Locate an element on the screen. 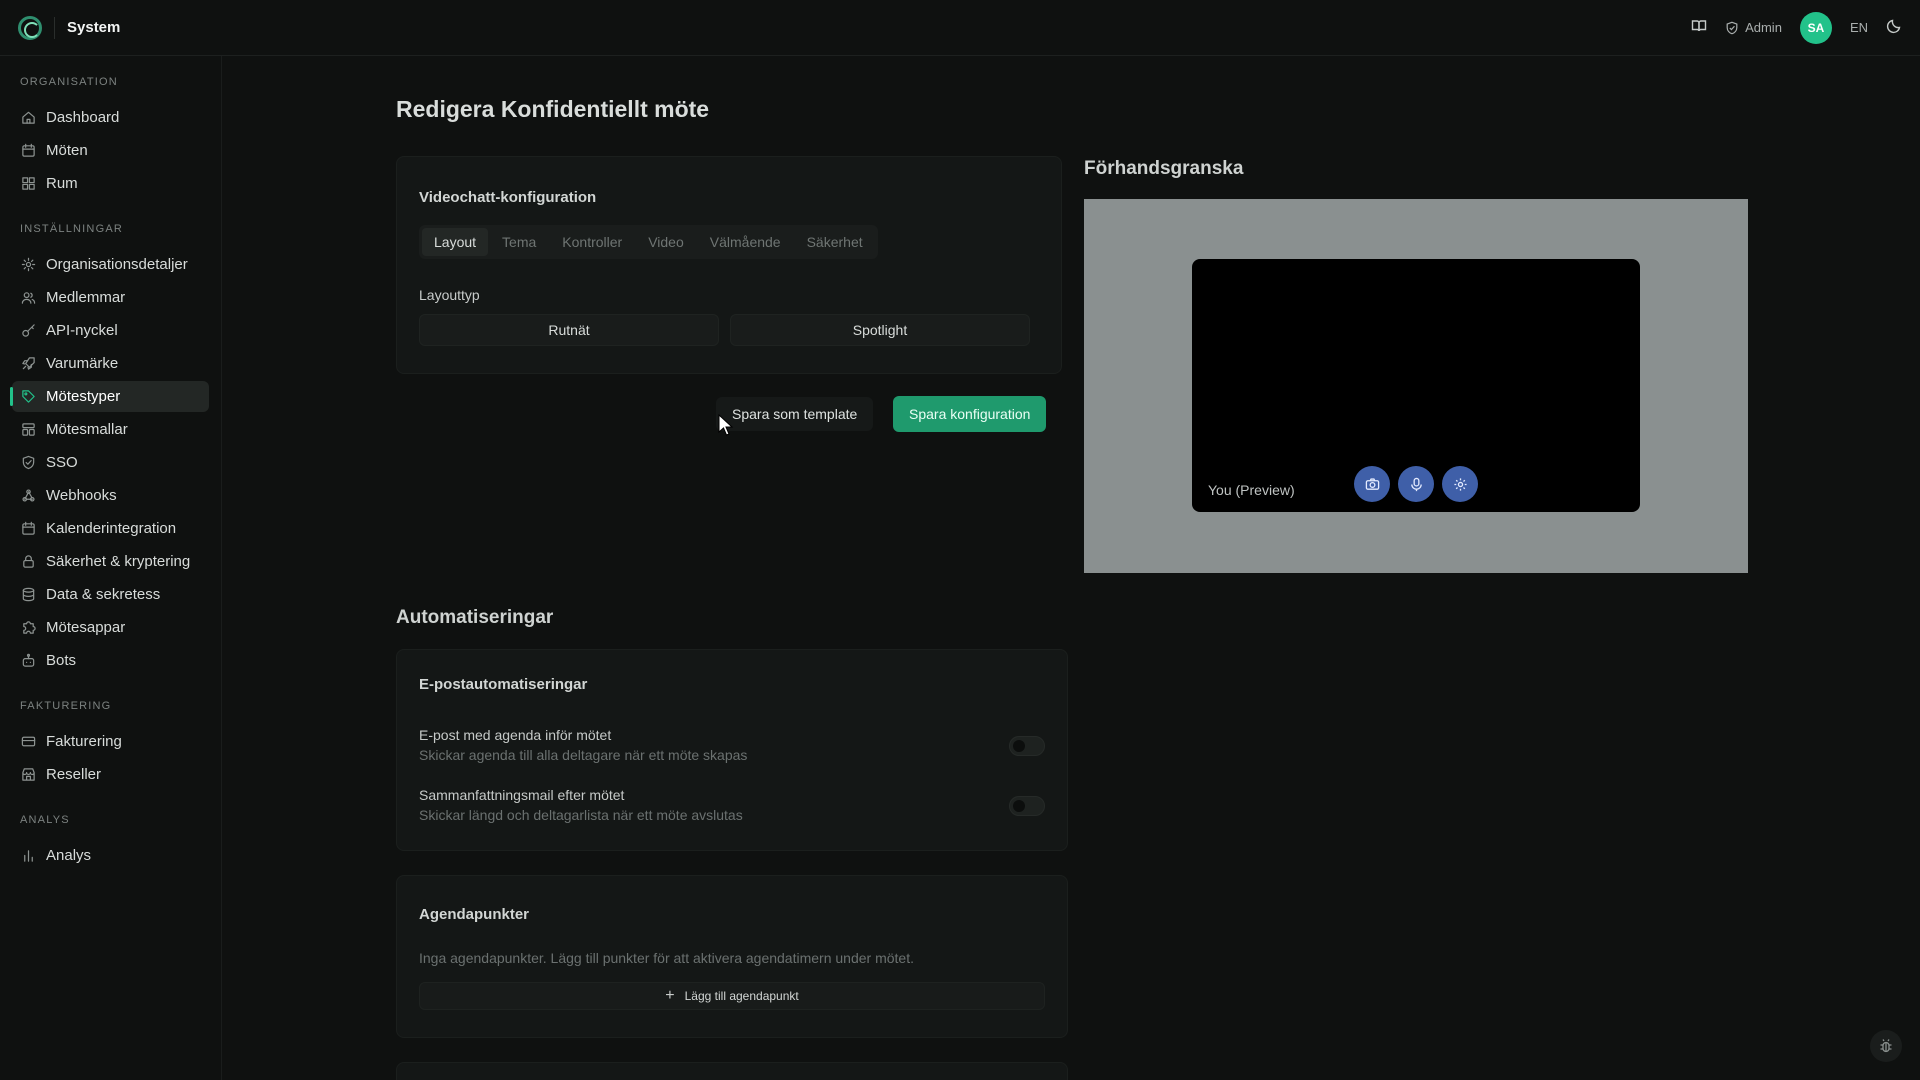  shield-icon is located at coordinates (28, 463).